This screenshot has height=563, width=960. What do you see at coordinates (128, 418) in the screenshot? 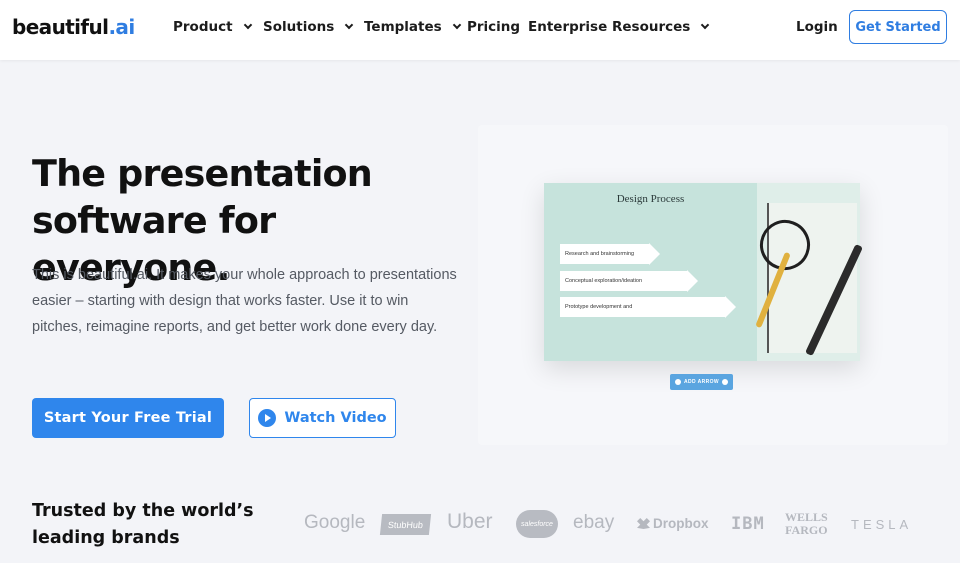
I see `start-free-trial-button: Start Your Free Trial` at bounding box center [128, 418].